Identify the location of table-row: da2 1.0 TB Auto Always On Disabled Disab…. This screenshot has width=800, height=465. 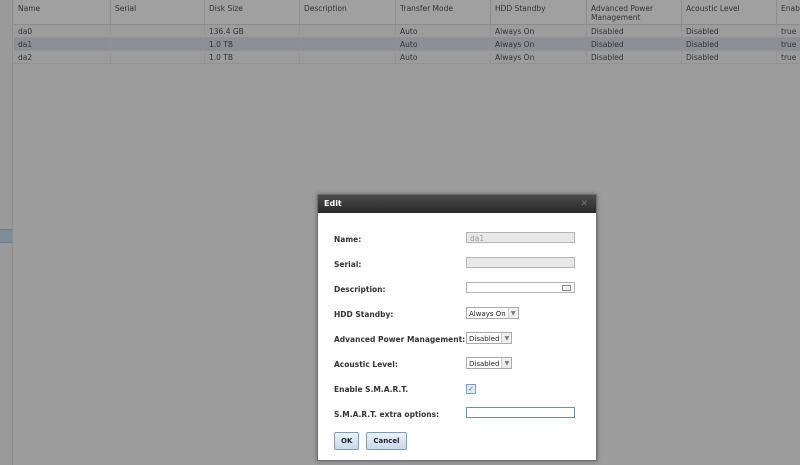
(407, 57).